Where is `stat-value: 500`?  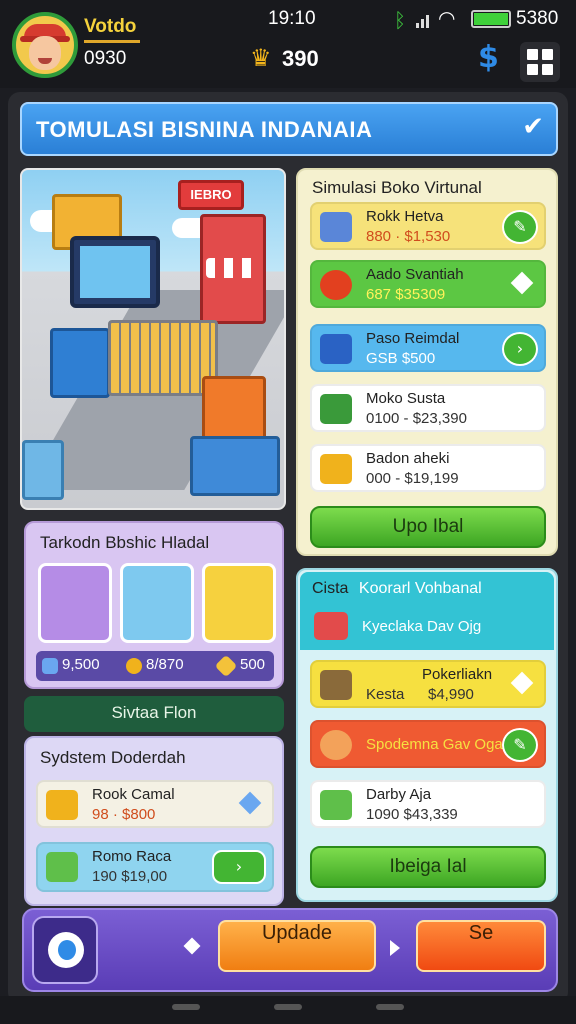
stat-value: 500 is located at coordinates (253, 664).